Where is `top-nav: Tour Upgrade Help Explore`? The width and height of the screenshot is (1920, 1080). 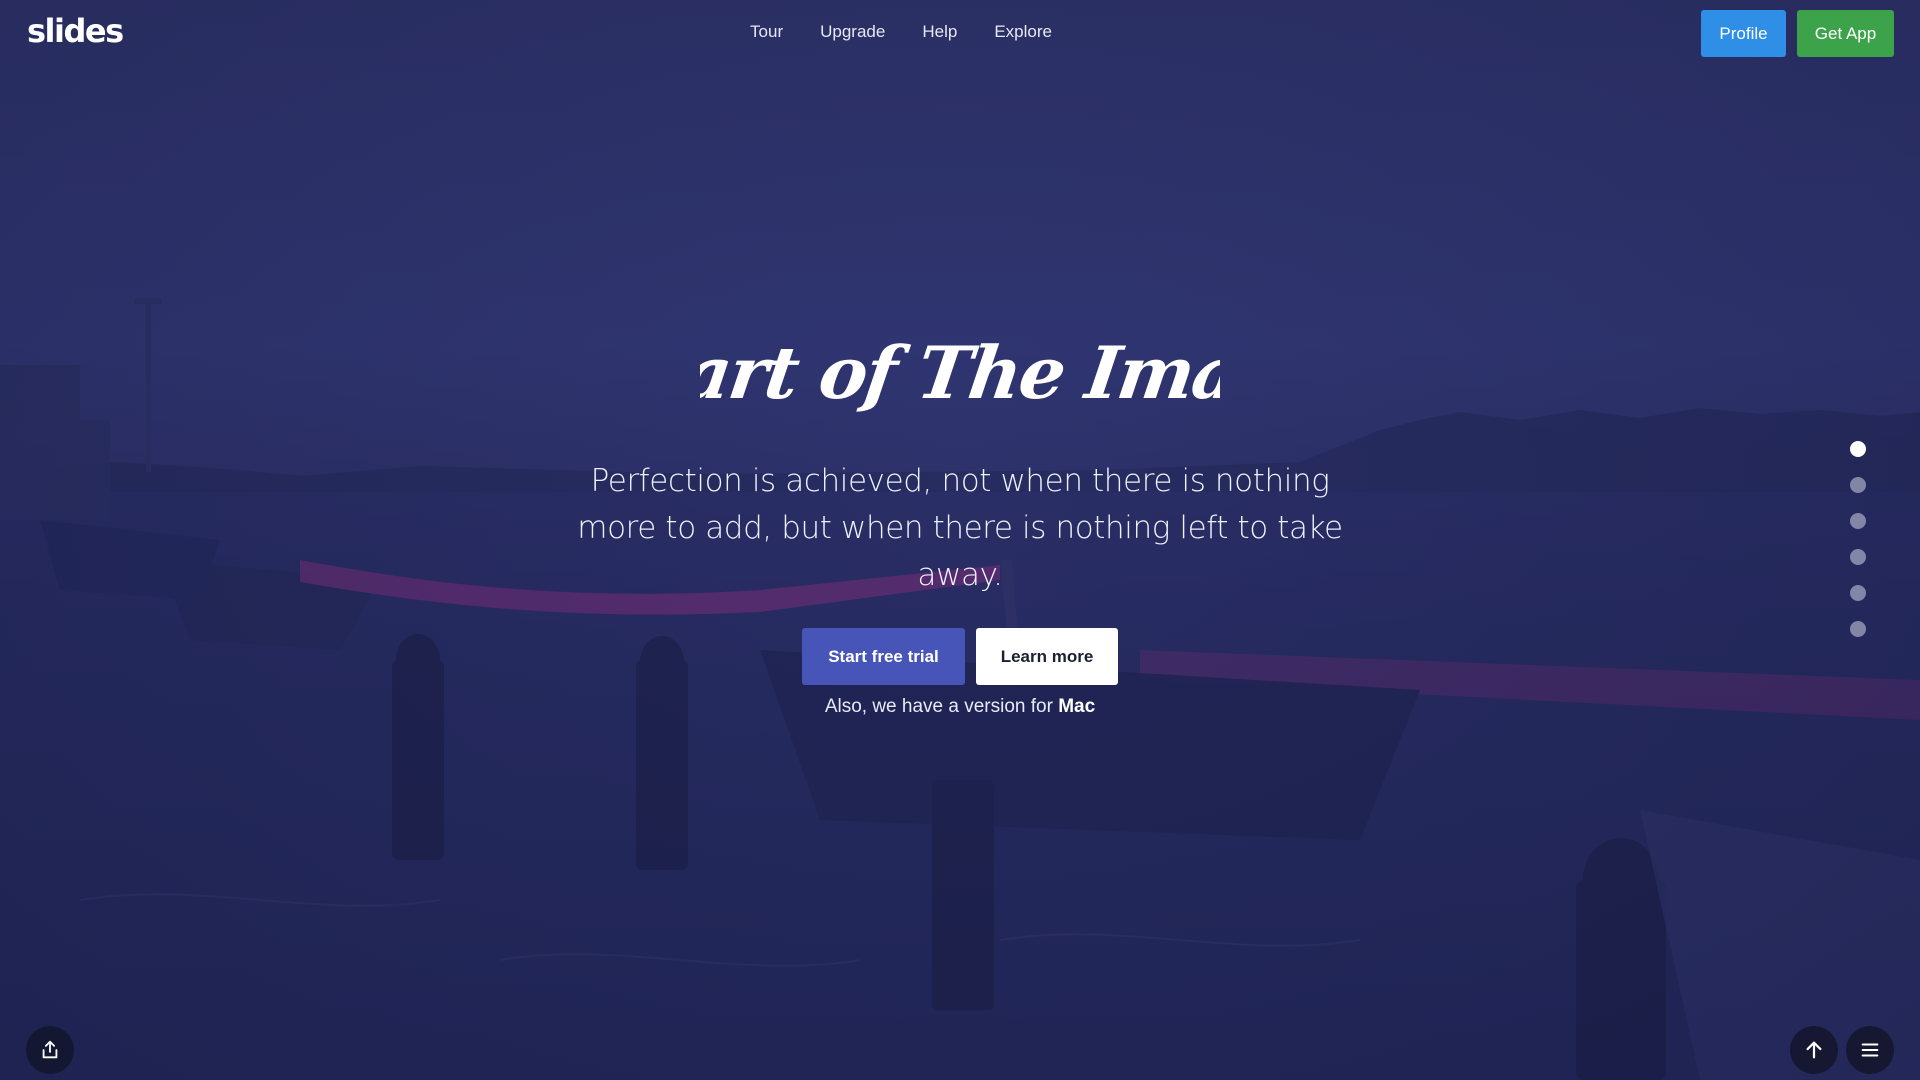 top-nav: Tour Upgrade Help Explore is located at coordinates (960, 32).